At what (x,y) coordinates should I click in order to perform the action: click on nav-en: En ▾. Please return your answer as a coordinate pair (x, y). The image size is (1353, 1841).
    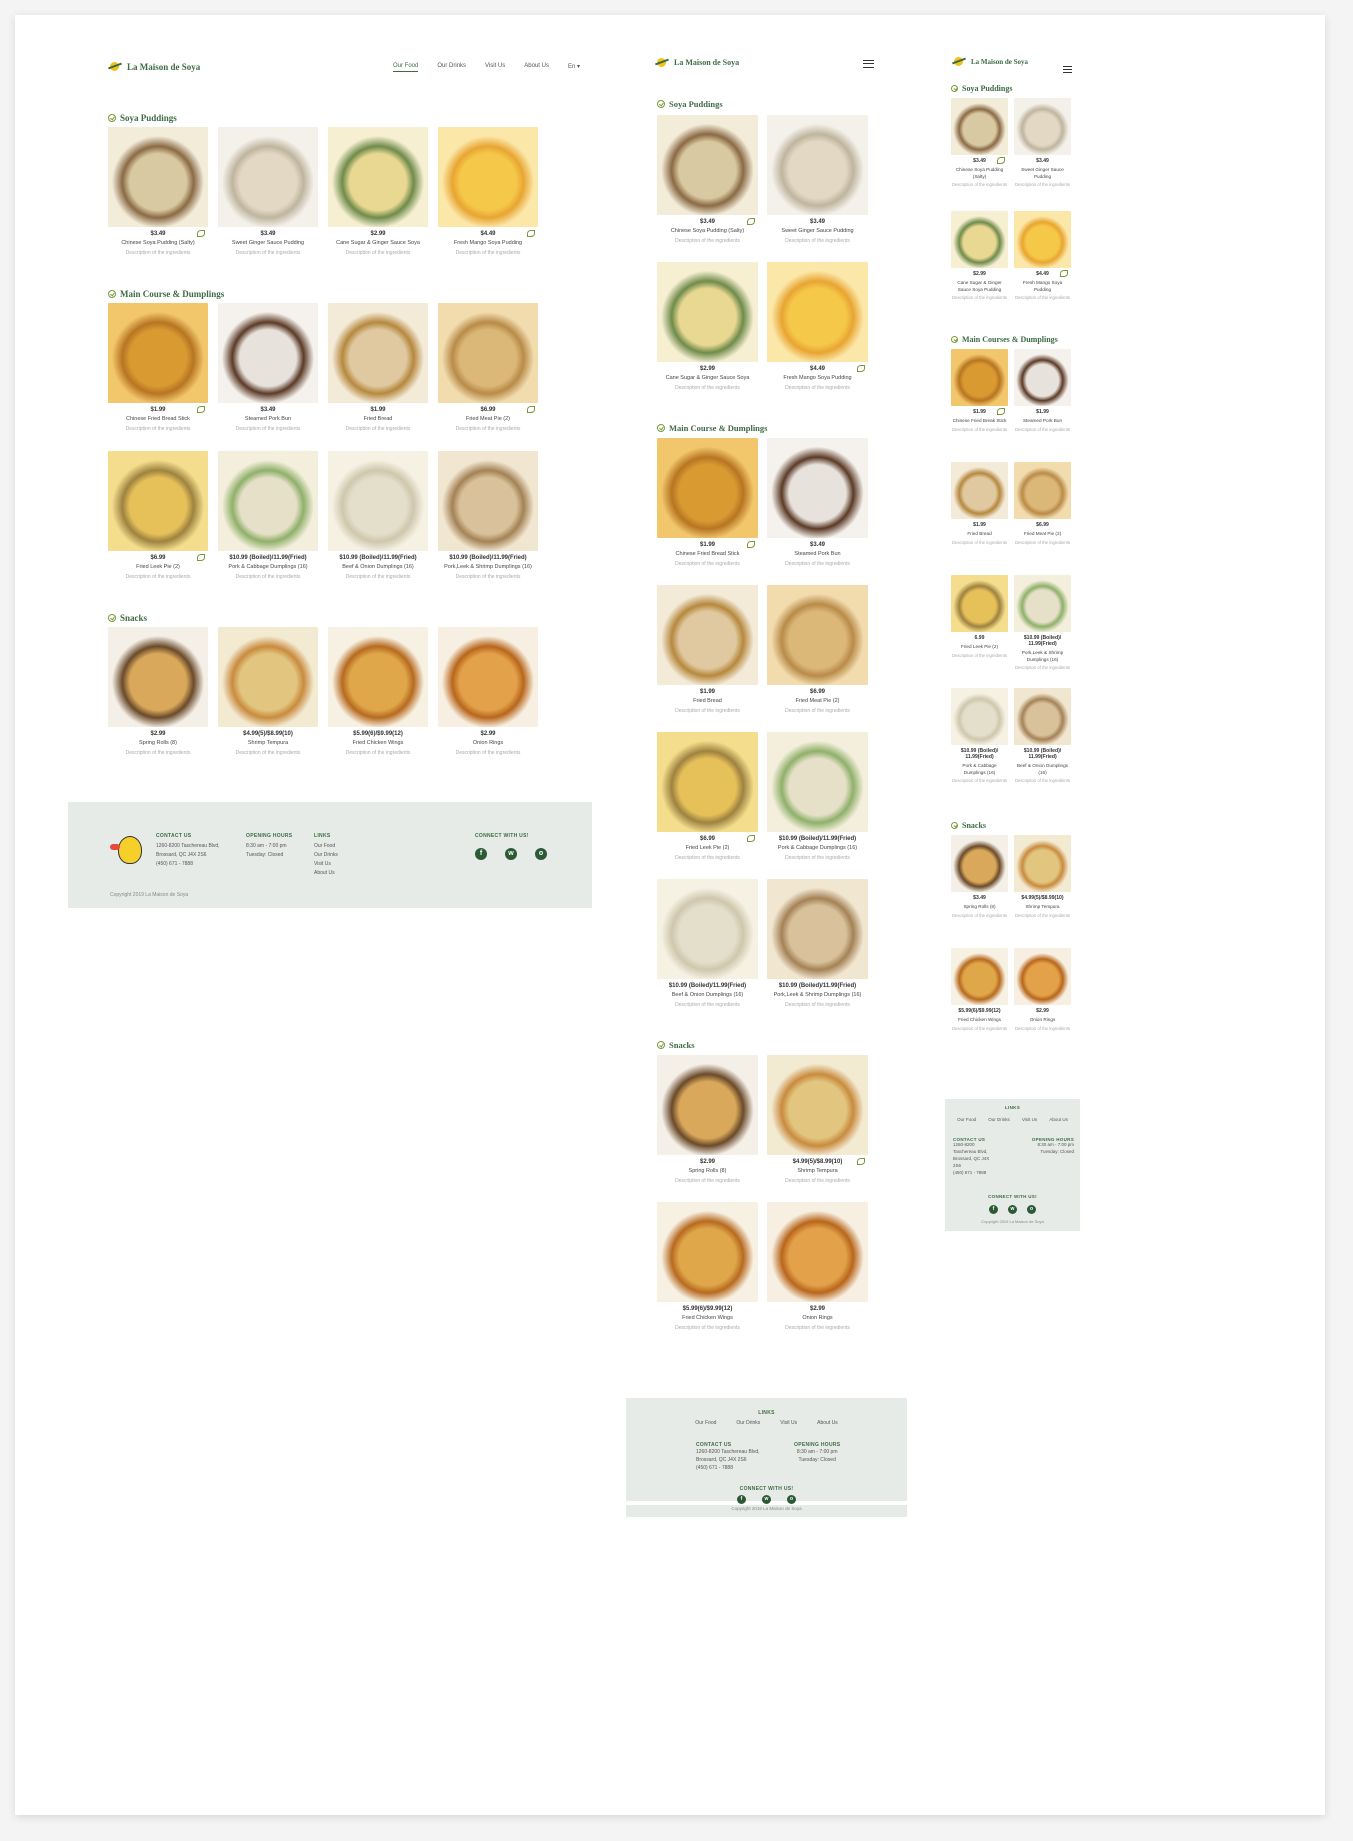
    Looking at the image, I should click on (574, 67).